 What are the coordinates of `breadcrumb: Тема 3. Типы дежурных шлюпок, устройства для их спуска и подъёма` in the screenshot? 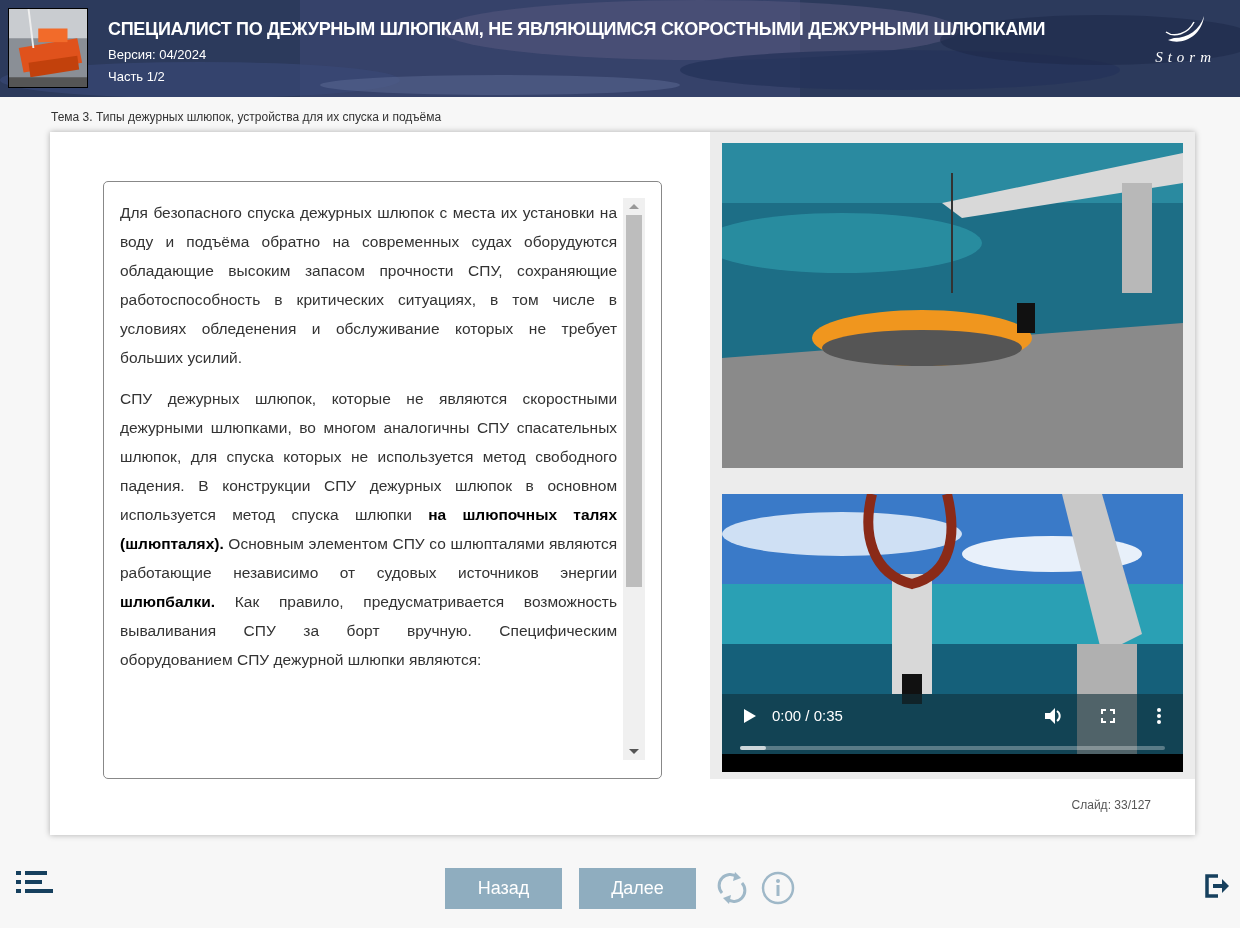 It's located at (247, 117).